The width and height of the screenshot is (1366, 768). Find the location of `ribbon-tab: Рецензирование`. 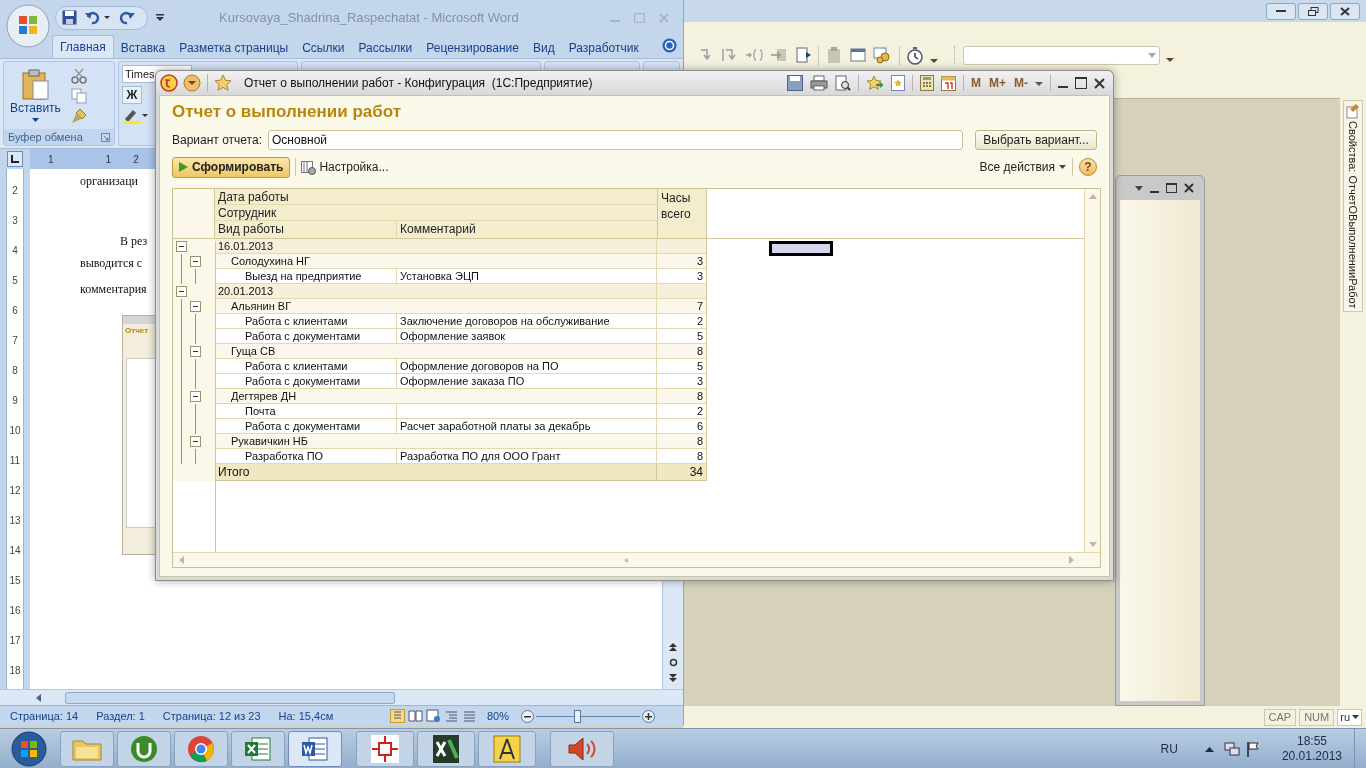

ribbon-tab: Рецензирование is located at coordinates (472, 47).